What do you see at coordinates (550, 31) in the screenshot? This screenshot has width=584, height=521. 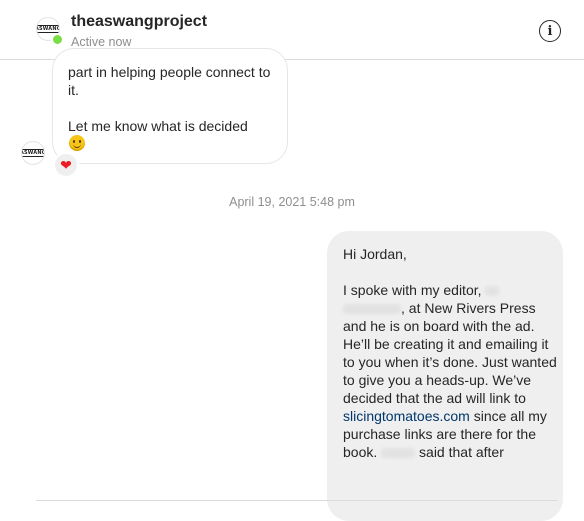 I see `info-icon: i` at bounding box center [550, 31].